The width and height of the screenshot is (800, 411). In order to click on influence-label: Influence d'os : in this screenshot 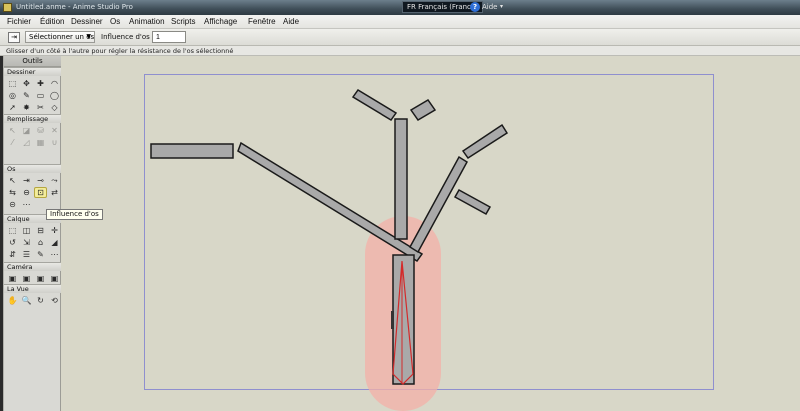, I will do `click(128, 37)`.